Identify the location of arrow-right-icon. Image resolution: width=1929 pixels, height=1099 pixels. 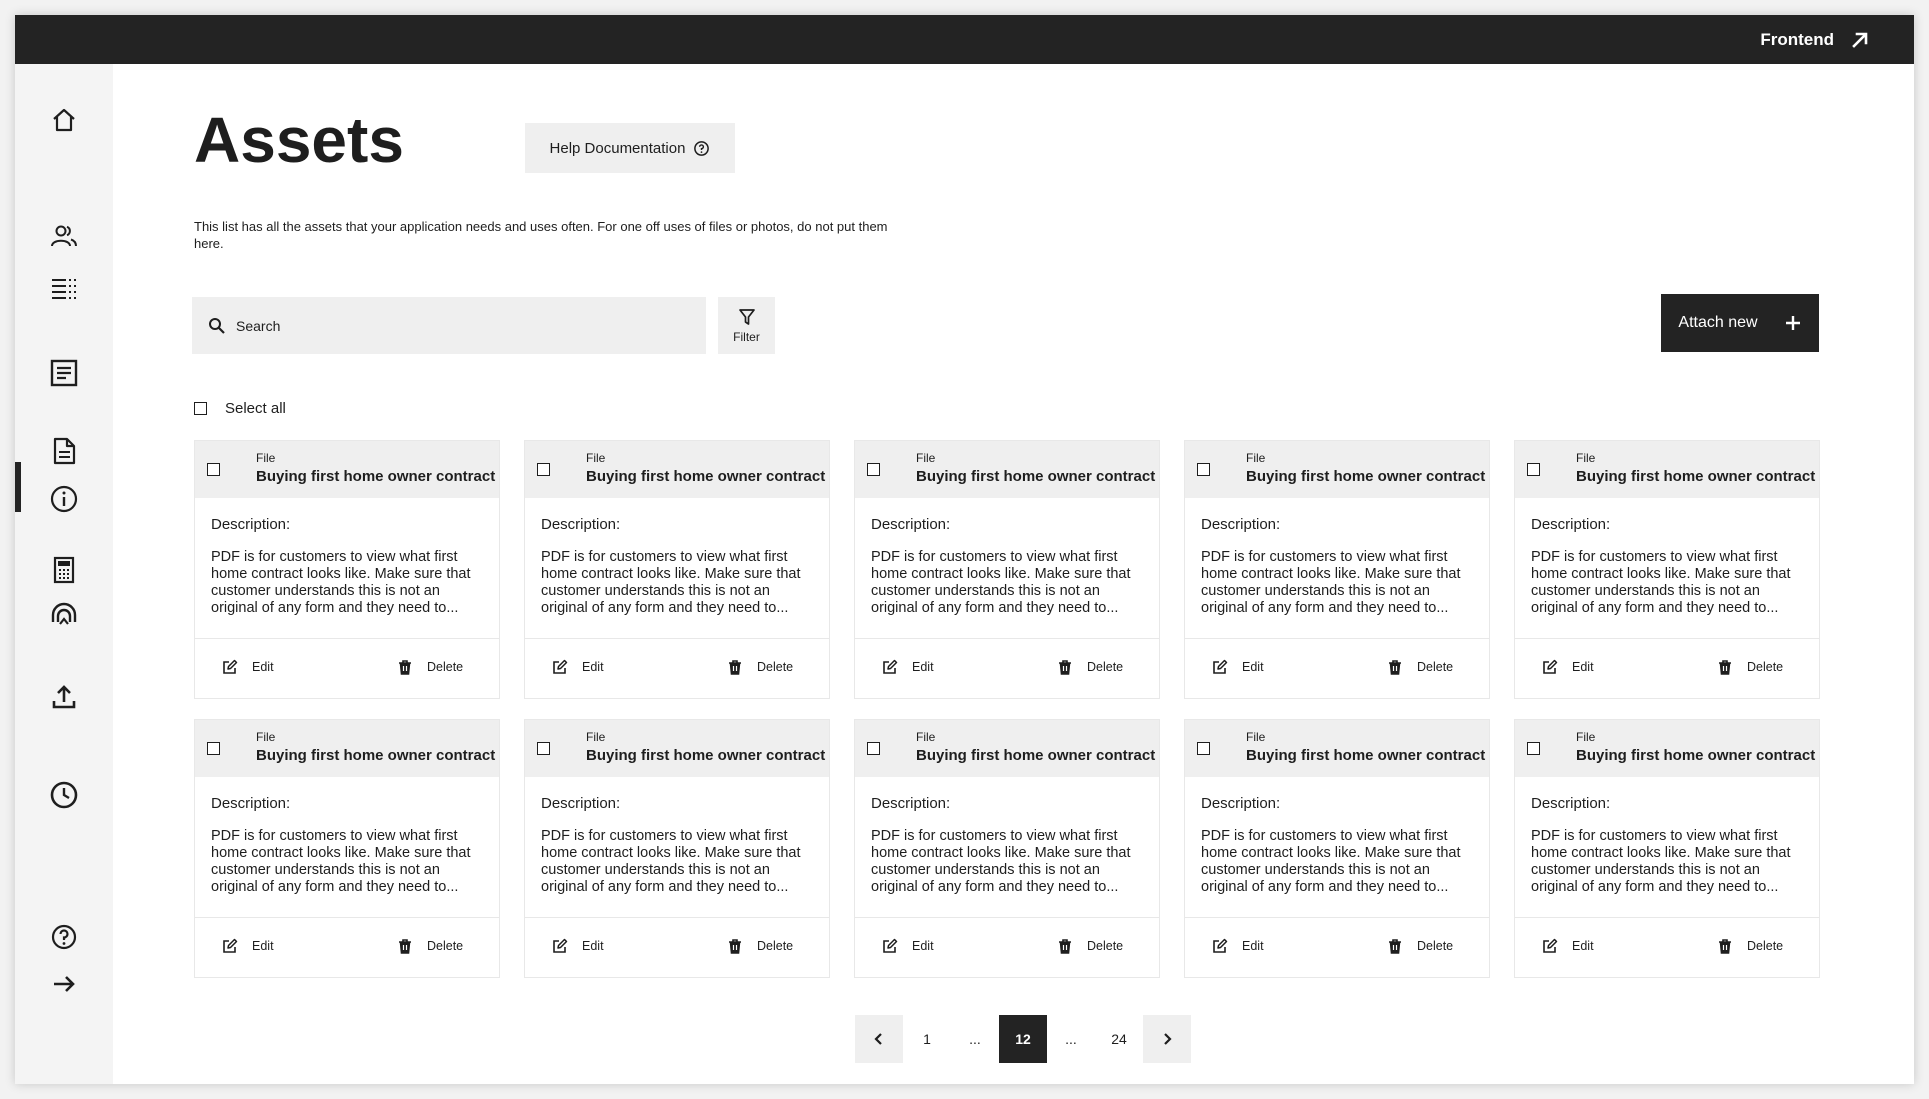
(64, 984).